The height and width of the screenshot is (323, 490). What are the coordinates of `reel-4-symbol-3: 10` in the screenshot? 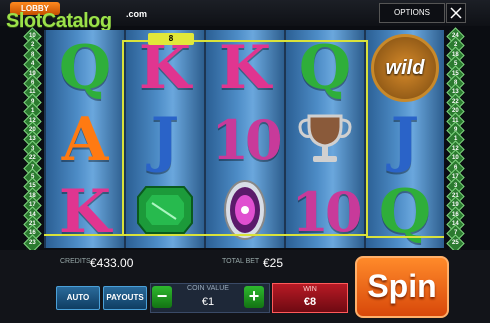 It's located at (325, 212).